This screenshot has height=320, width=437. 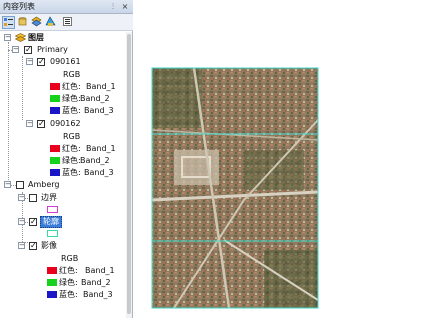 What do you see at coordinates (113, 6) in the screenshot?
I see `pin-icon: ⫶` at bounding box center [113, 6].